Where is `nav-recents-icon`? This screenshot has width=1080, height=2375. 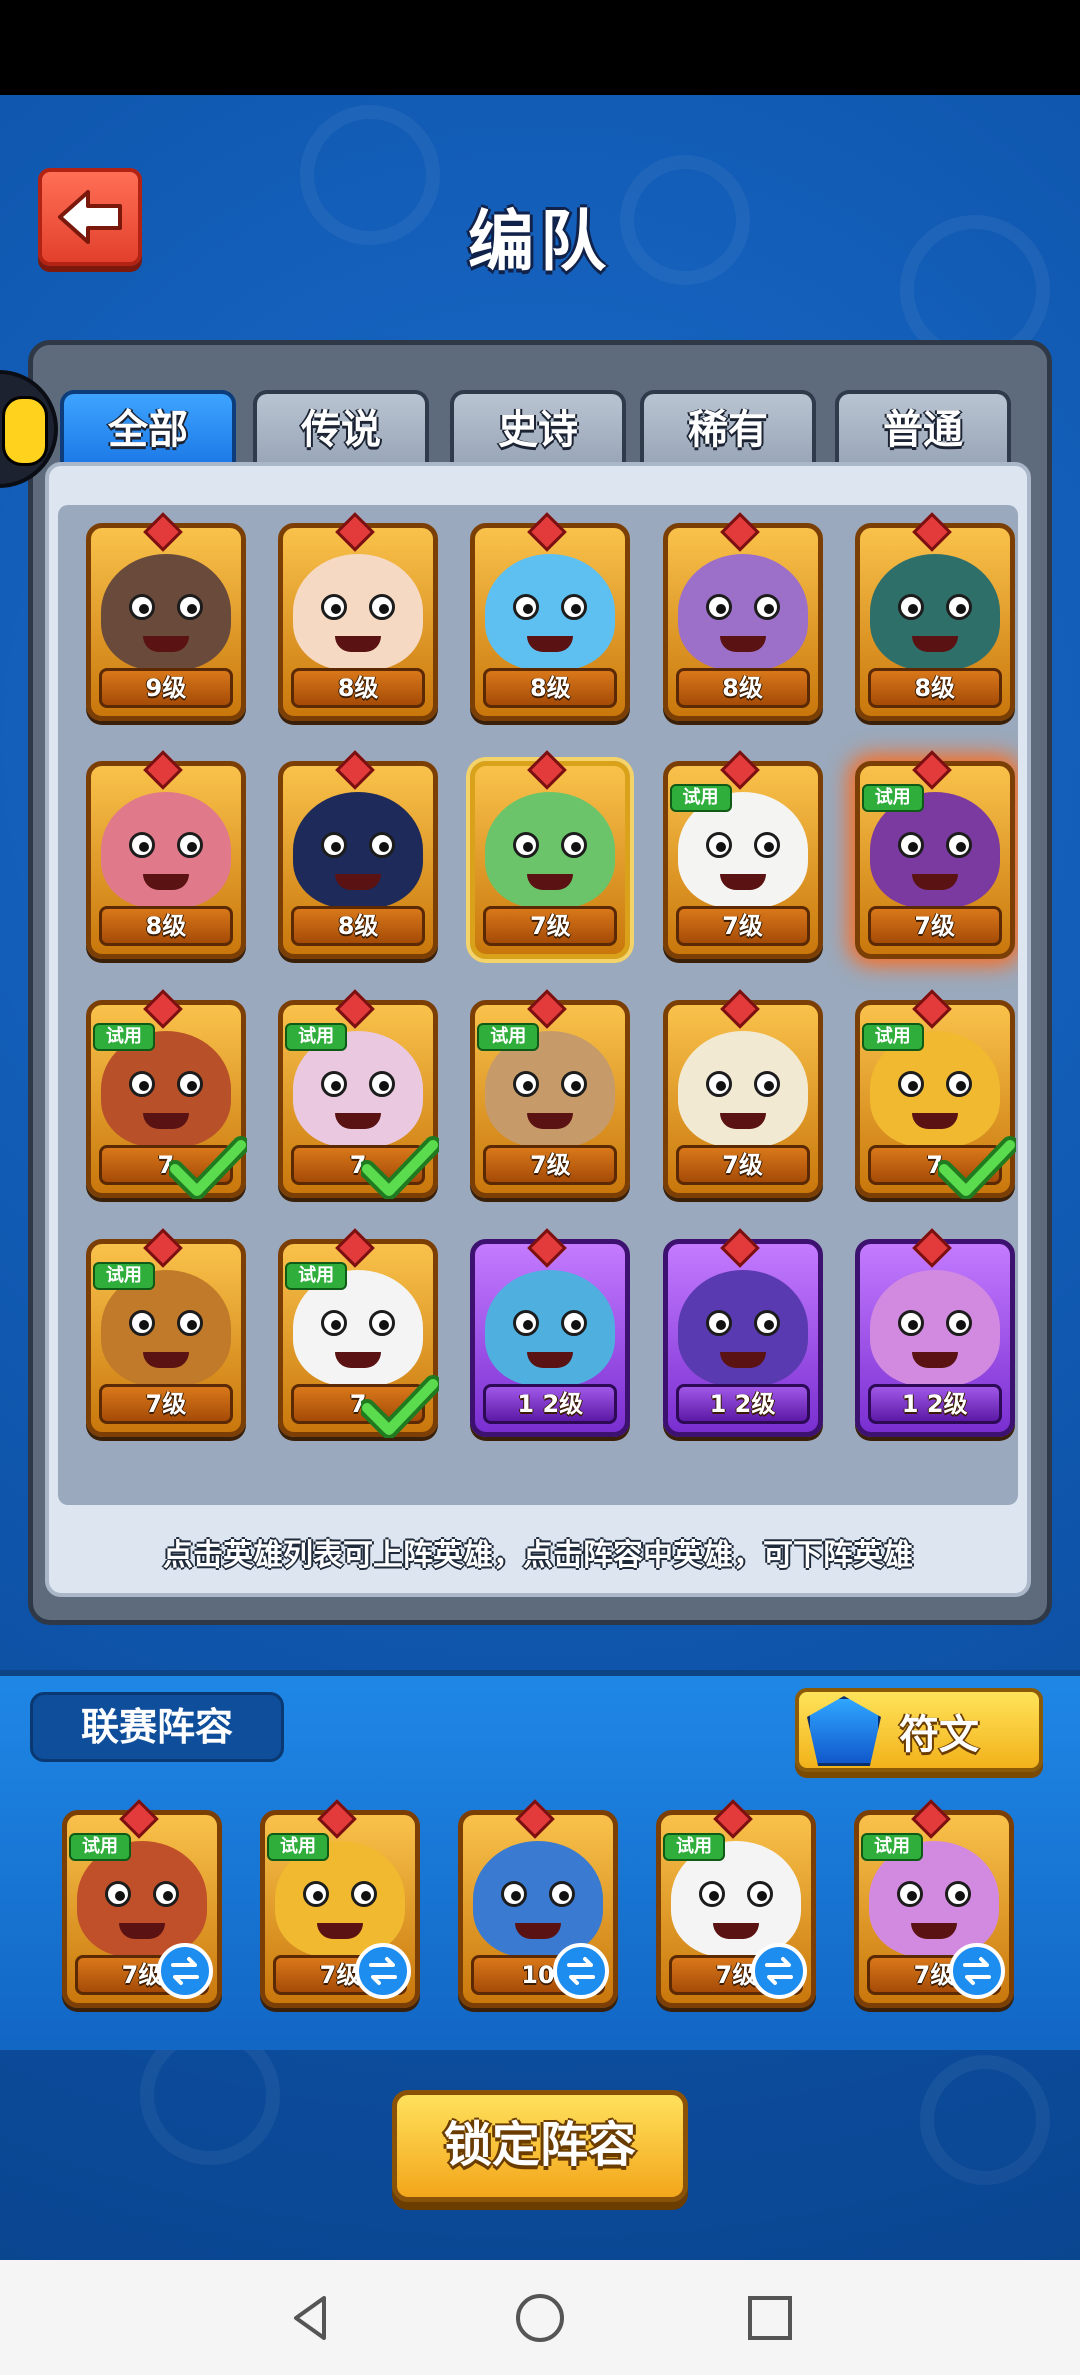 nav-recents-icon is located at coordinates (770, 2318).